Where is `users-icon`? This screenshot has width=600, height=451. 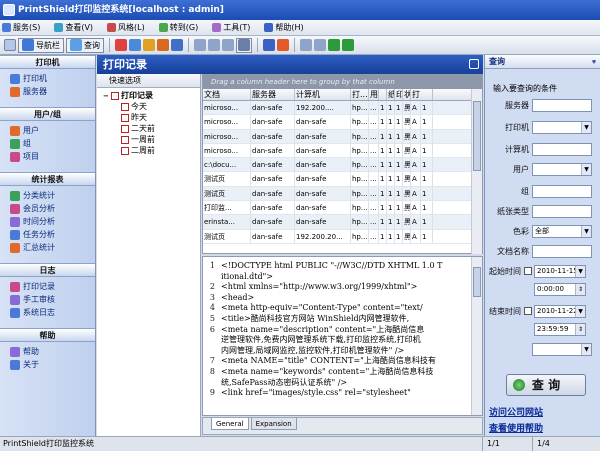
users-icon is located at coordinates (177, 45).